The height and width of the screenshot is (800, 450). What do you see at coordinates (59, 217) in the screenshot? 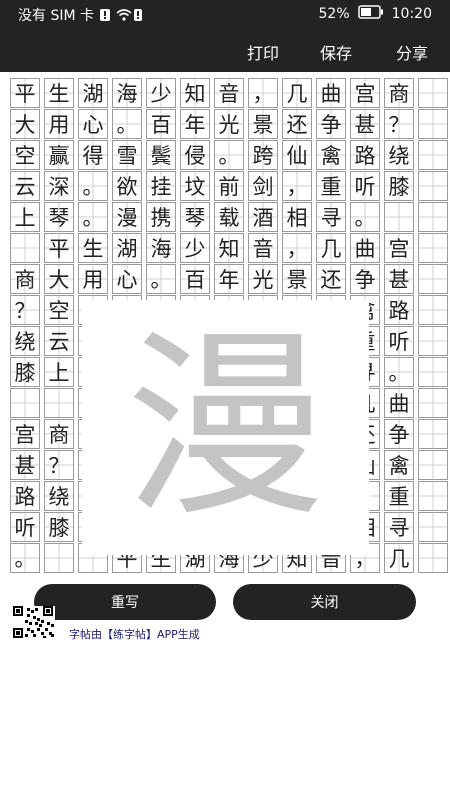
I see `grid-cell: 琴` at bounding box center [59, 217].